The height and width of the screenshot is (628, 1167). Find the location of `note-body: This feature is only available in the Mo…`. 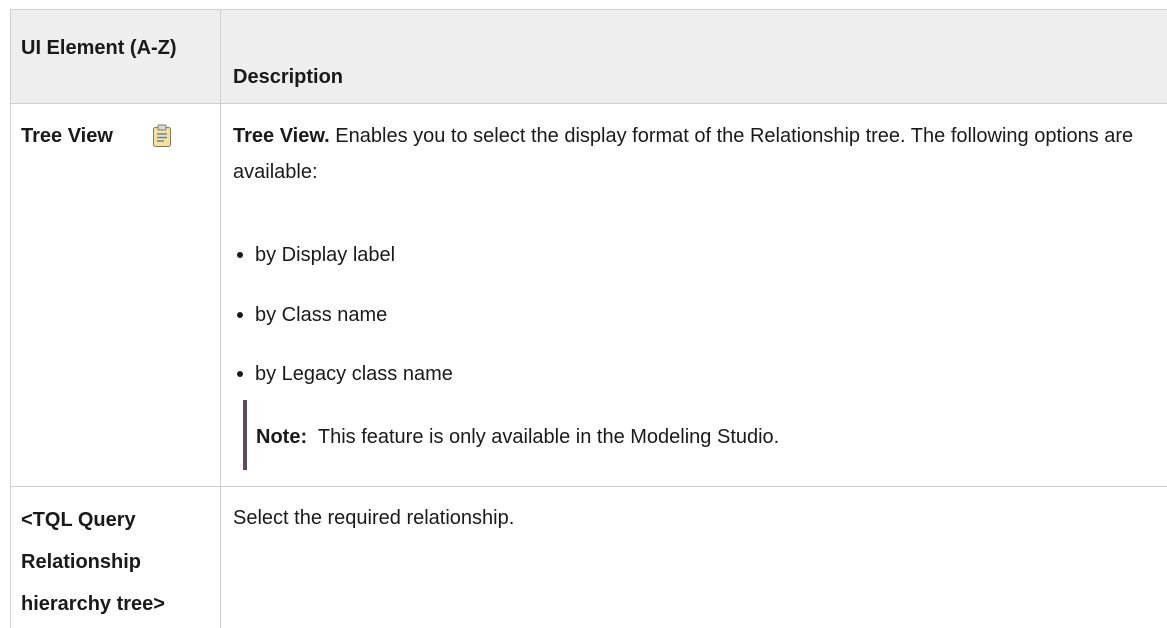

note-body: This feature is only available in the Mo… is located at coordinates (543, 437).